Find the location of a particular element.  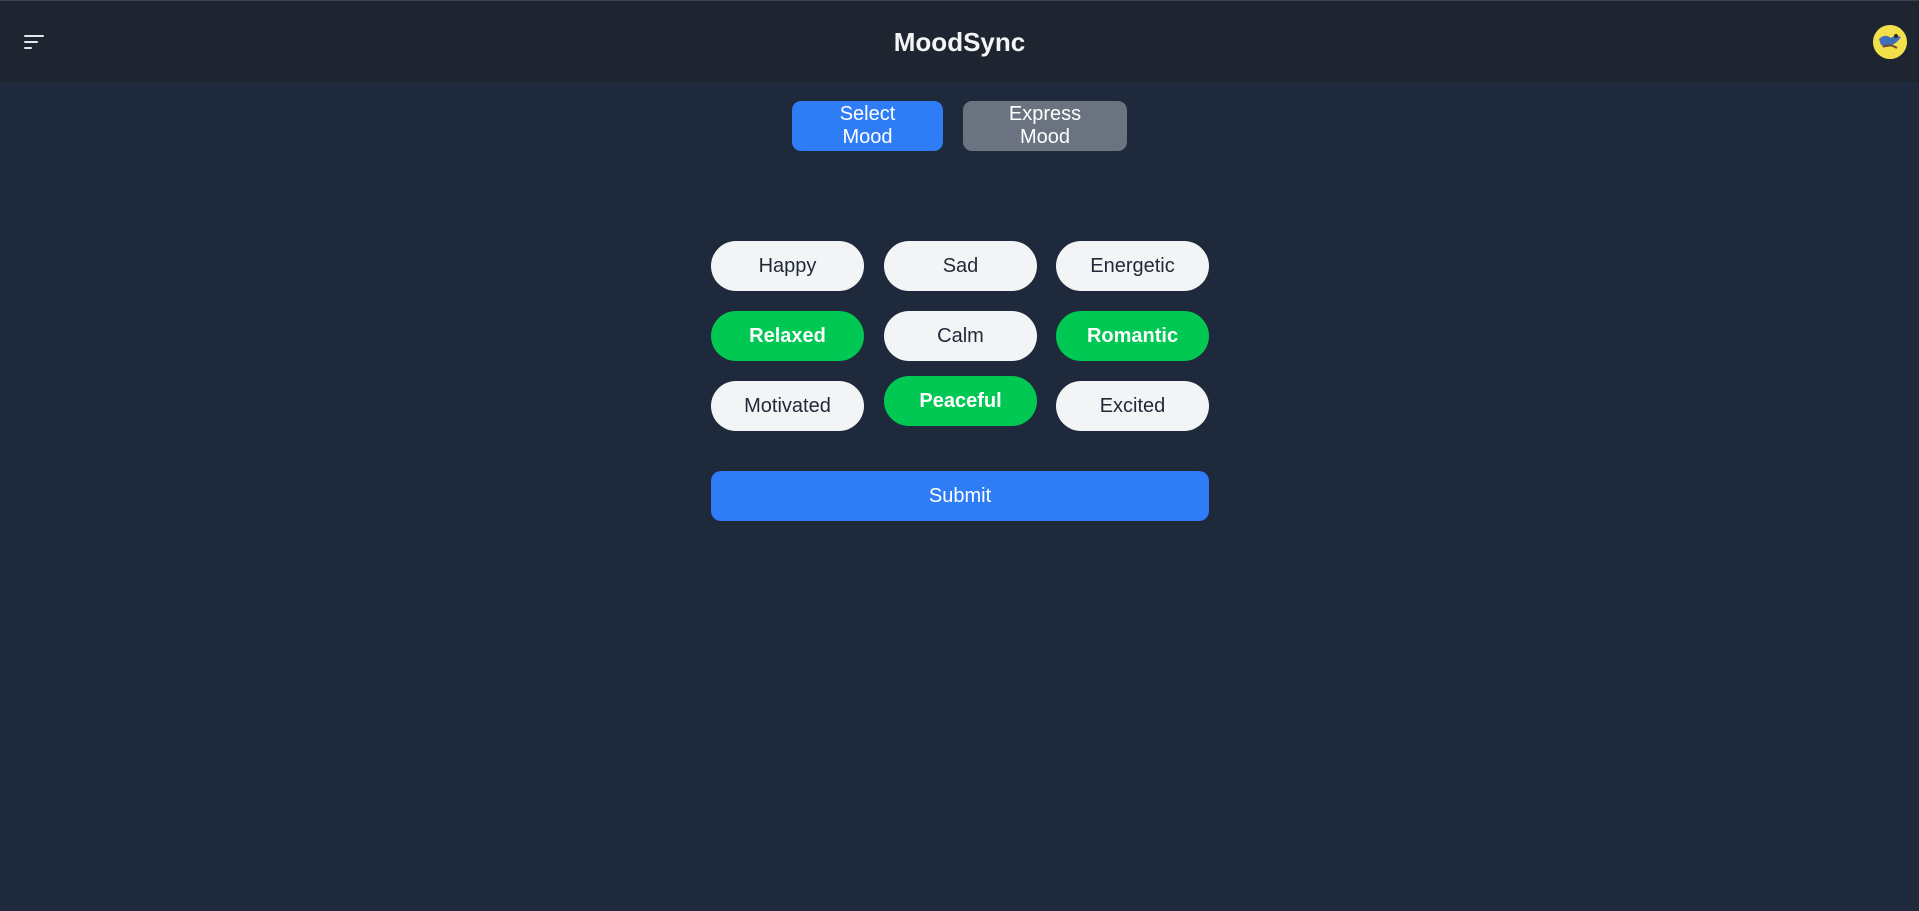

app-title: MoodSync is located at coordinates (959, 42).